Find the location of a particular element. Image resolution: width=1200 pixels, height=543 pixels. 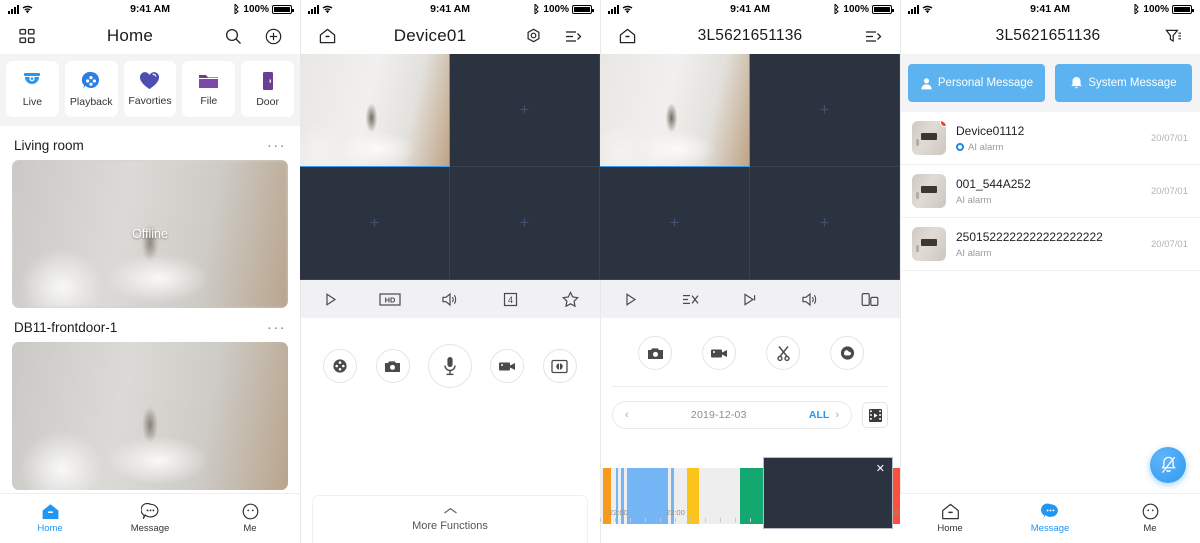

shortcut-door: Door is located at coordinates (267, 89).